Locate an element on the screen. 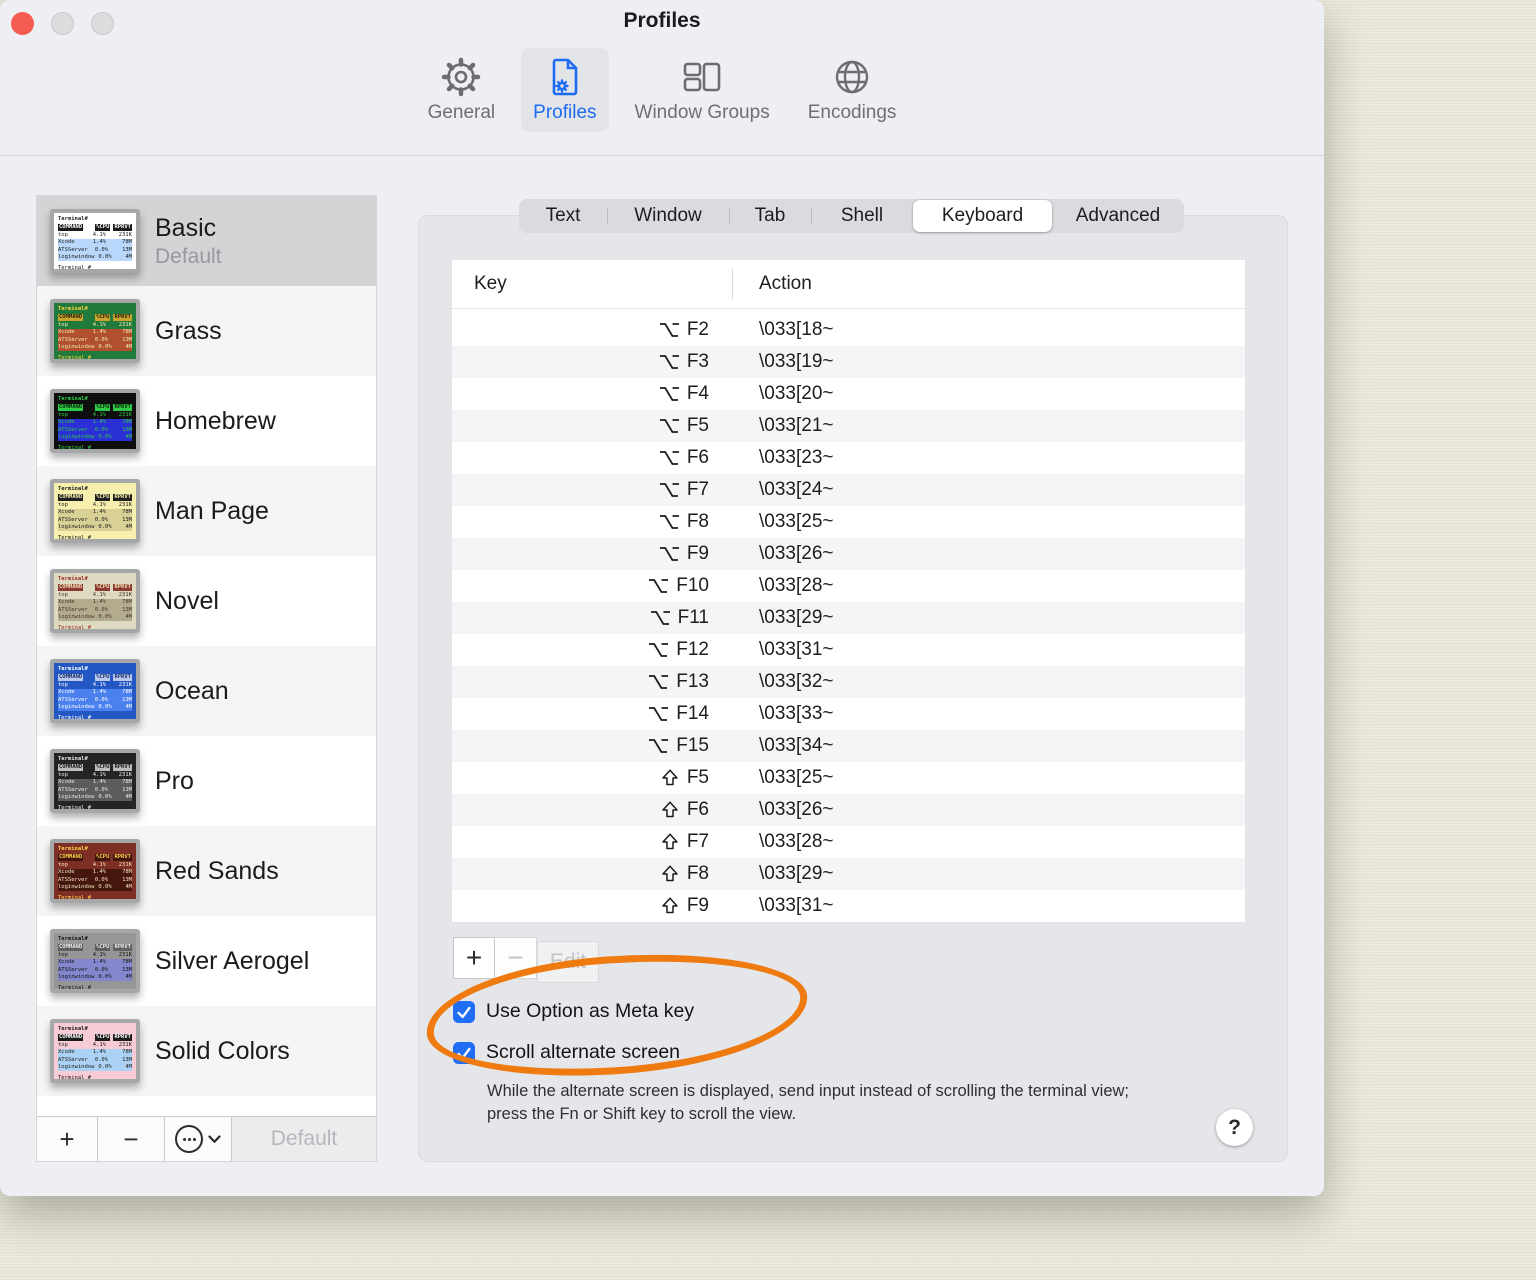 The height and width of the screenshot is (1280, 1536). key-column-header: Key is located at coordinates (479, 284).